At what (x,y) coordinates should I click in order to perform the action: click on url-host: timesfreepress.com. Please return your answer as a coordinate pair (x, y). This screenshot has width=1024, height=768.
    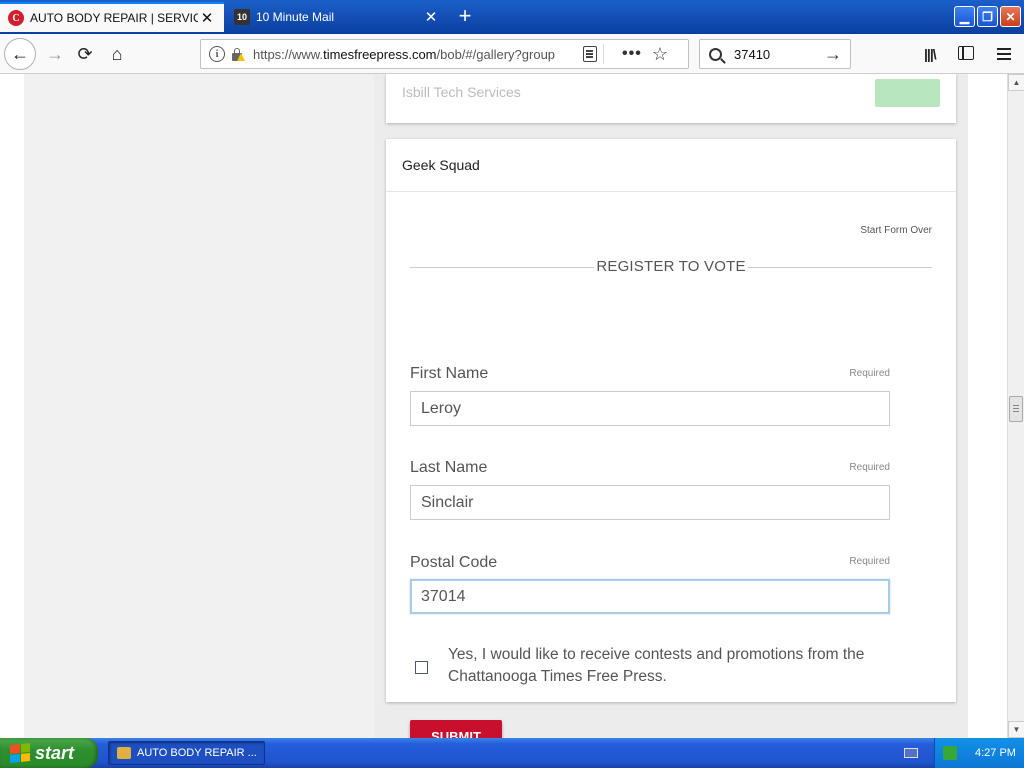
    Looking at the image, I should click on (380, 54).